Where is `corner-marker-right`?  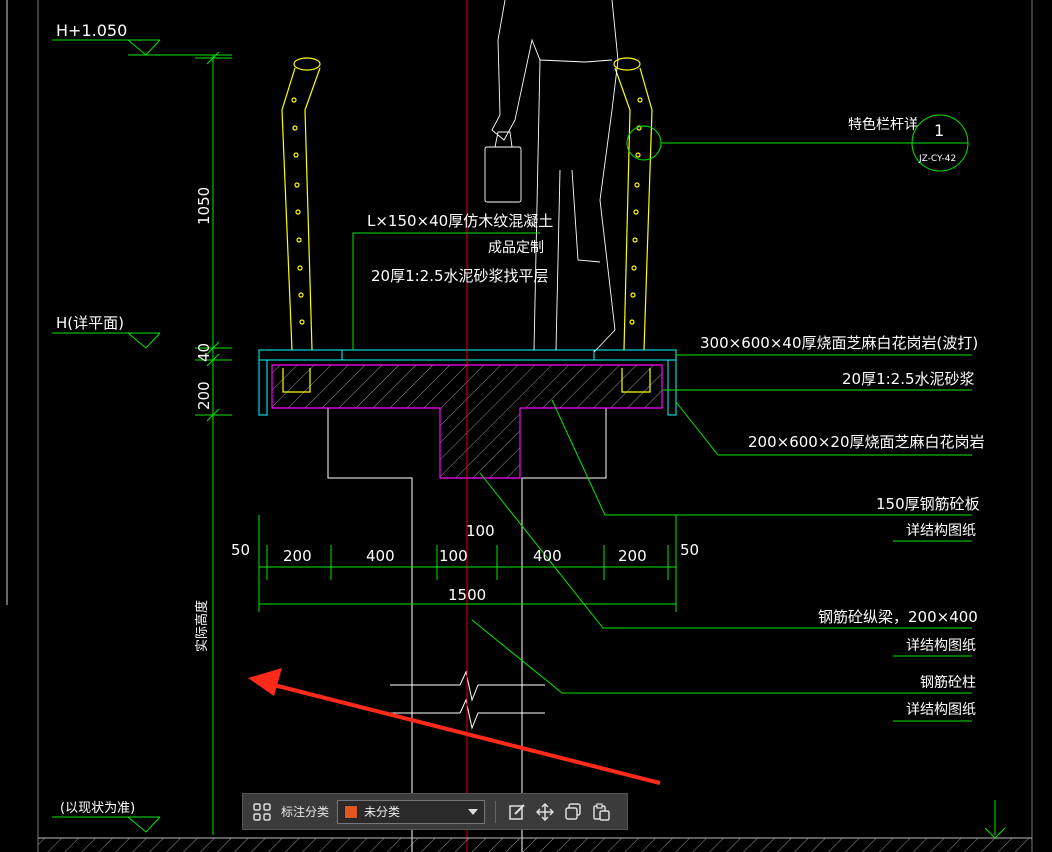
corner-marker-right is located at coordinates (995, 819).